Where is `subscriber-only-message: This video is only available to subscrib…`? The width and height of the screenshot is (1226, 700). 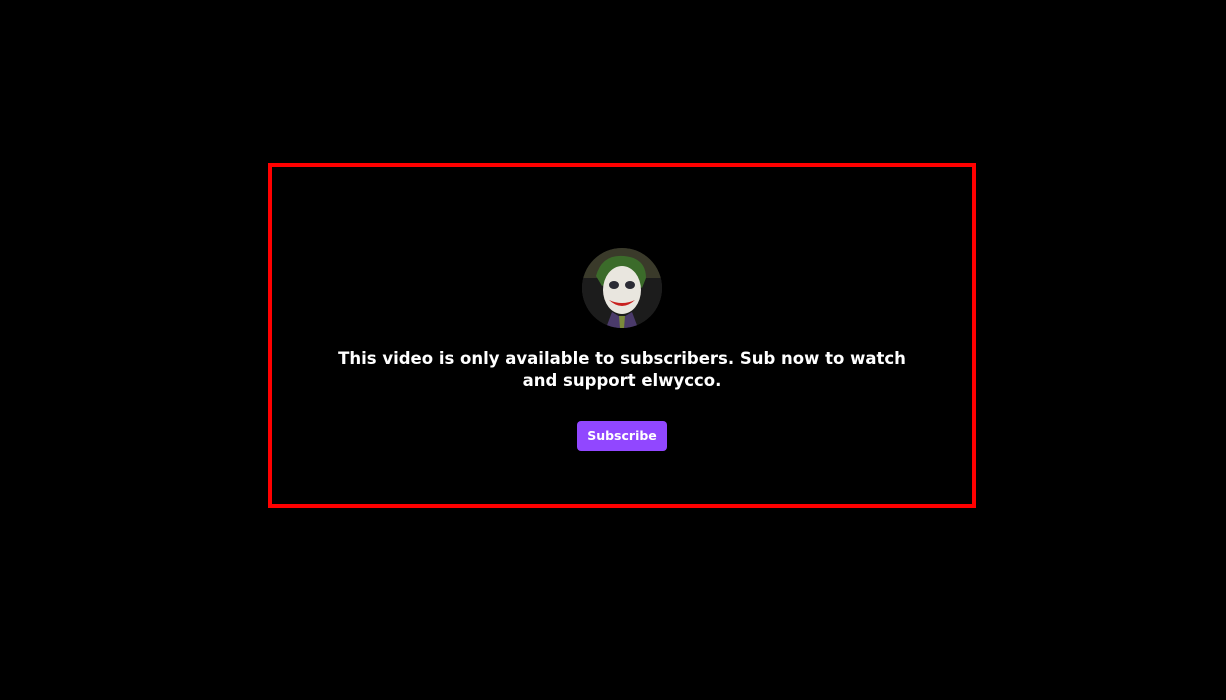
subscriber-only-message: This video is only available to subscrib… is located at coordinates (622, 369).